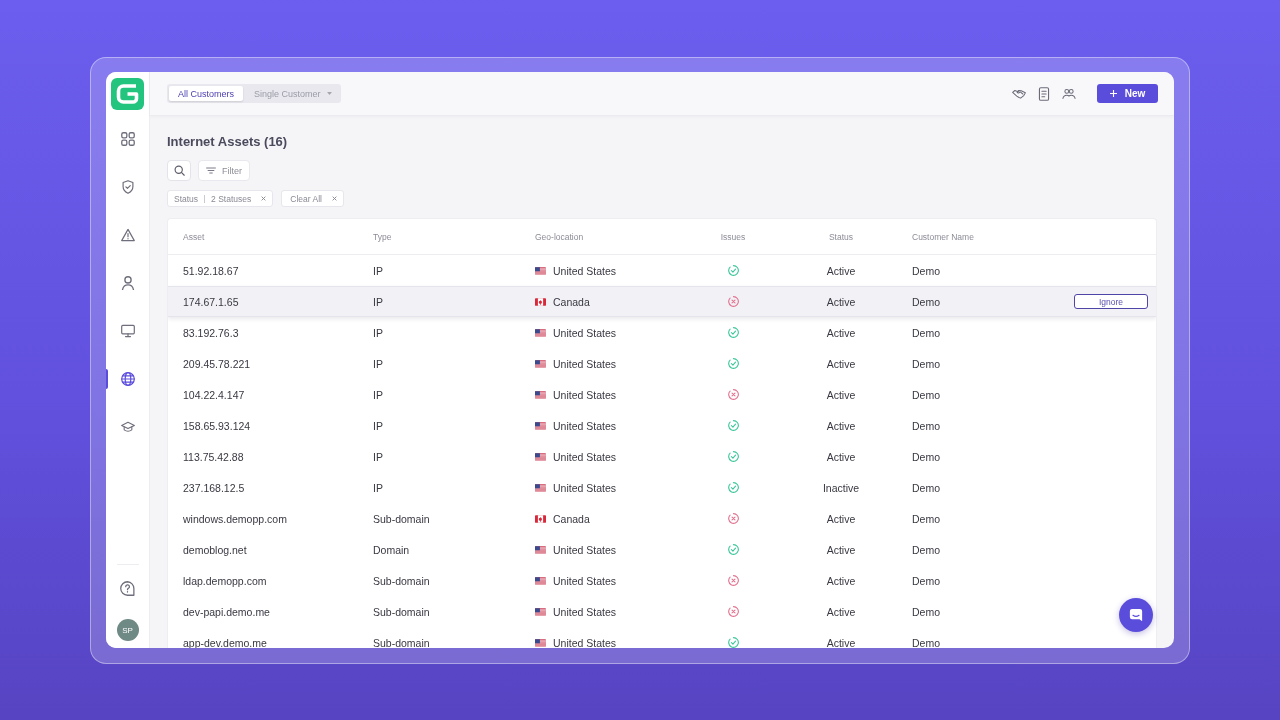 The width and height of the screenshot is (1280, 720). What do you see at coordinates (382, 236) in the screenshot?
I see `column-header: Type` at bounding box center [382, 236].